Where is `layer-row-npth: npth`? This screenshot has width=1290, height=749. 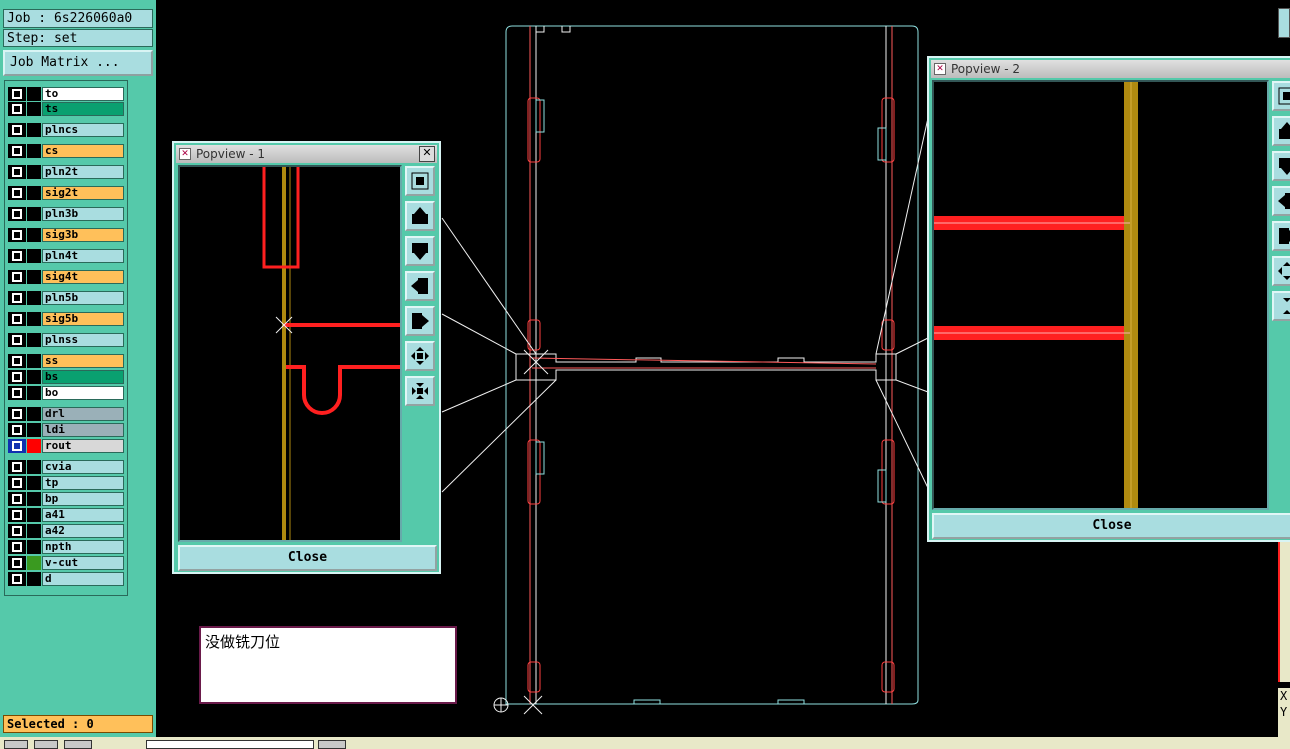 layer-row-npth: npth is located at coordinates (66, 547).